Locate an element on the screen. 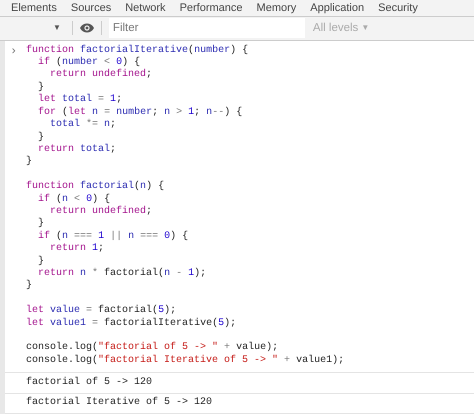 The image size is (474, 414). tab: Application is located at coordinates (337, 8).